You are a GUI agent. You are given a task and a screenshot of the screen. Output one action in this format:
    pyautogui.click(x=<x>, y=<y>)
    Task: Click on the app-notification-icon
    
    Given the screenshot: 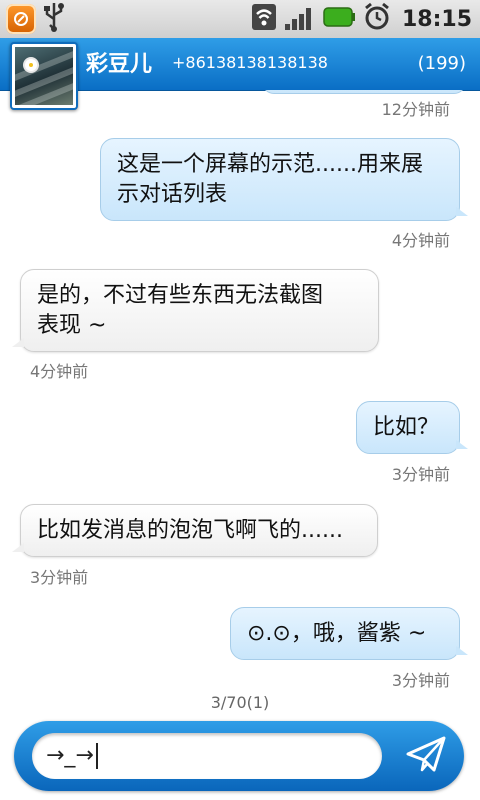 What is the action you would take?
    pyautogui.click(x=21, y=19)
    